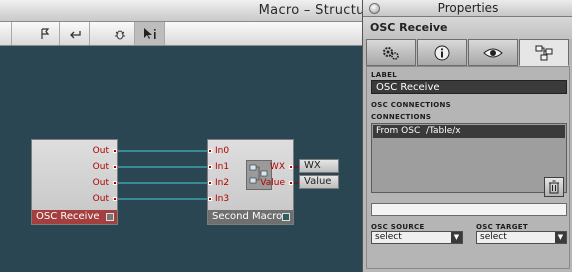  What do you see at coordinates (502, 227) in the screenshot?
I see `osc-target-heading: OSC TARGET` at bounding box center [502, 227].